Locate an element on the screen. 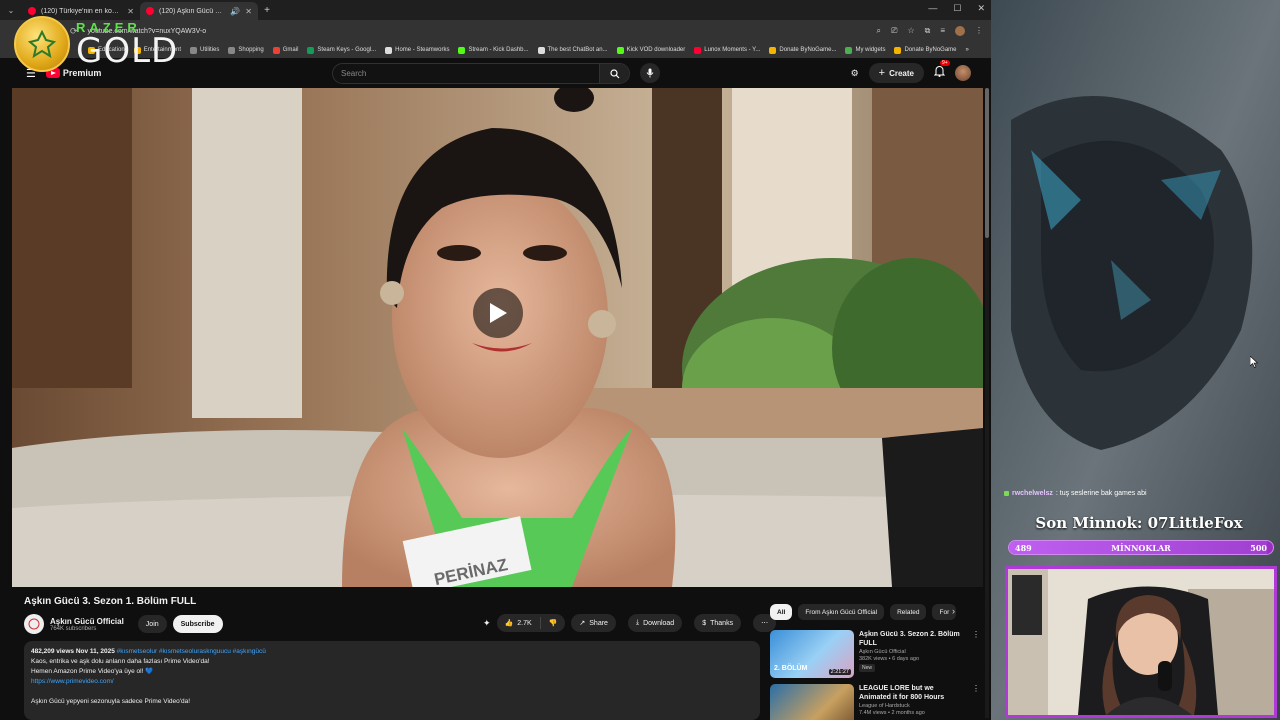 Image resolution: width=1280 pixels, height=720 pixels. create-button: + Create is located at coordinates (896, 73).